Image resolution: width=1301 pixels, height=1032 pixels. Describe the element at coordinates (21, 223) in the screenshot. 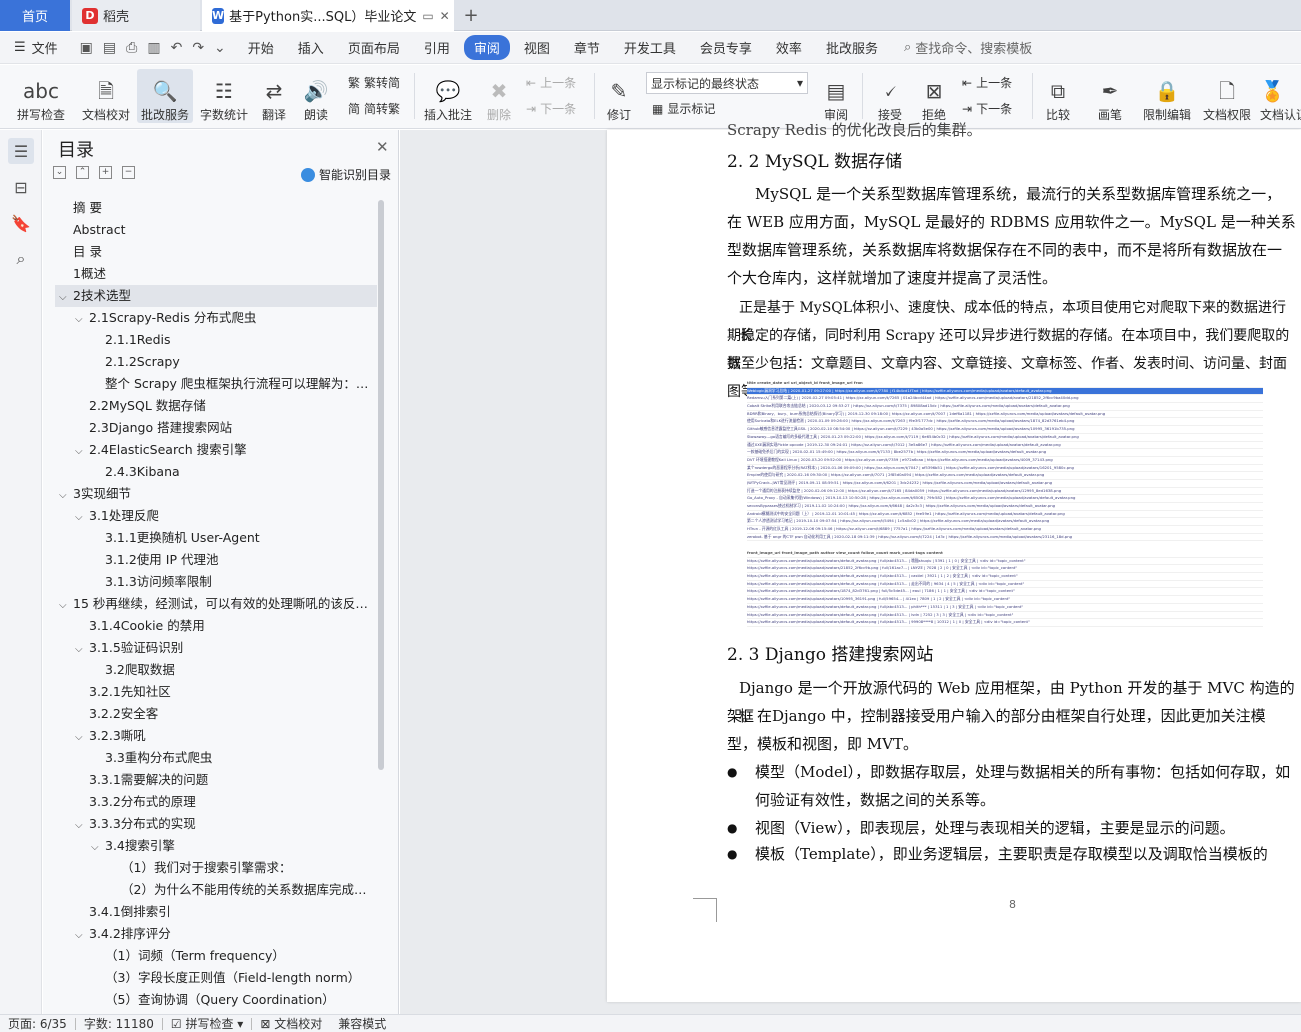

I see `bookmark-icon: 🔖` at that location.